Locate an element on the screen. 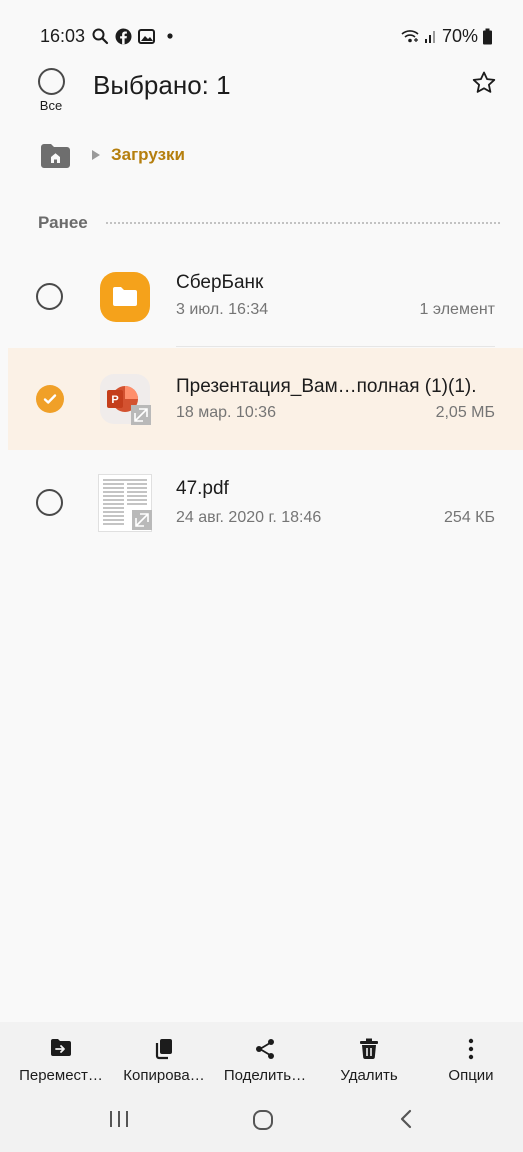 The height and width of the screenshot is (1152, 523). section-divider is located at coordinates (302, 223).